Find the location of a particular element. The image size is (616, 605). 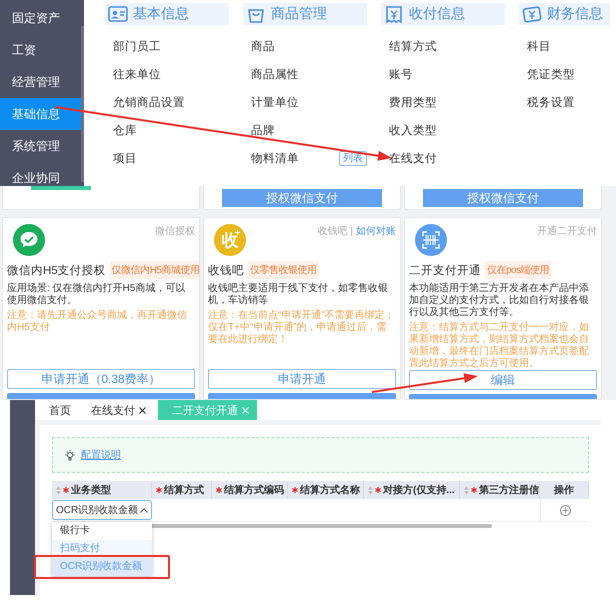

id-card-icon is located at coordinates (118, 14).